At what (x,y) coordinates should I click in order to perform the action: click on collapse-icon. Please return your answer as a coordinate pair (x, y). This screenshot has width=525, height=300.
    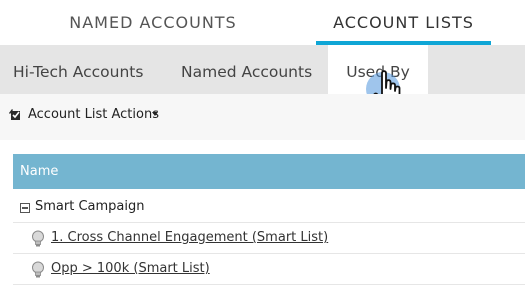
    Looking at the image, I should click on (25, 208).